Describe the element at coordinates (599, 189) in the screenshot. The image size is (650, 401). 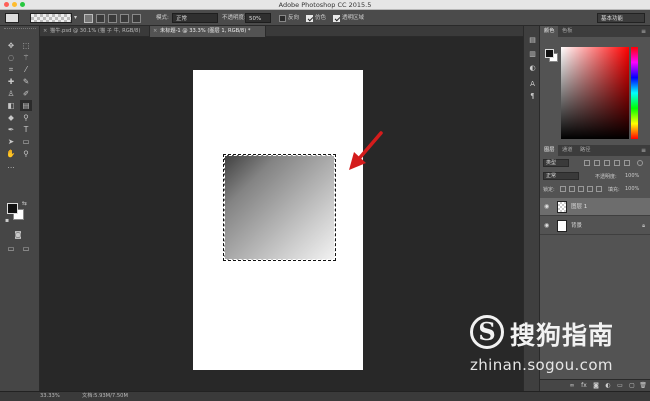
I see `lock-all-icon` at that location.